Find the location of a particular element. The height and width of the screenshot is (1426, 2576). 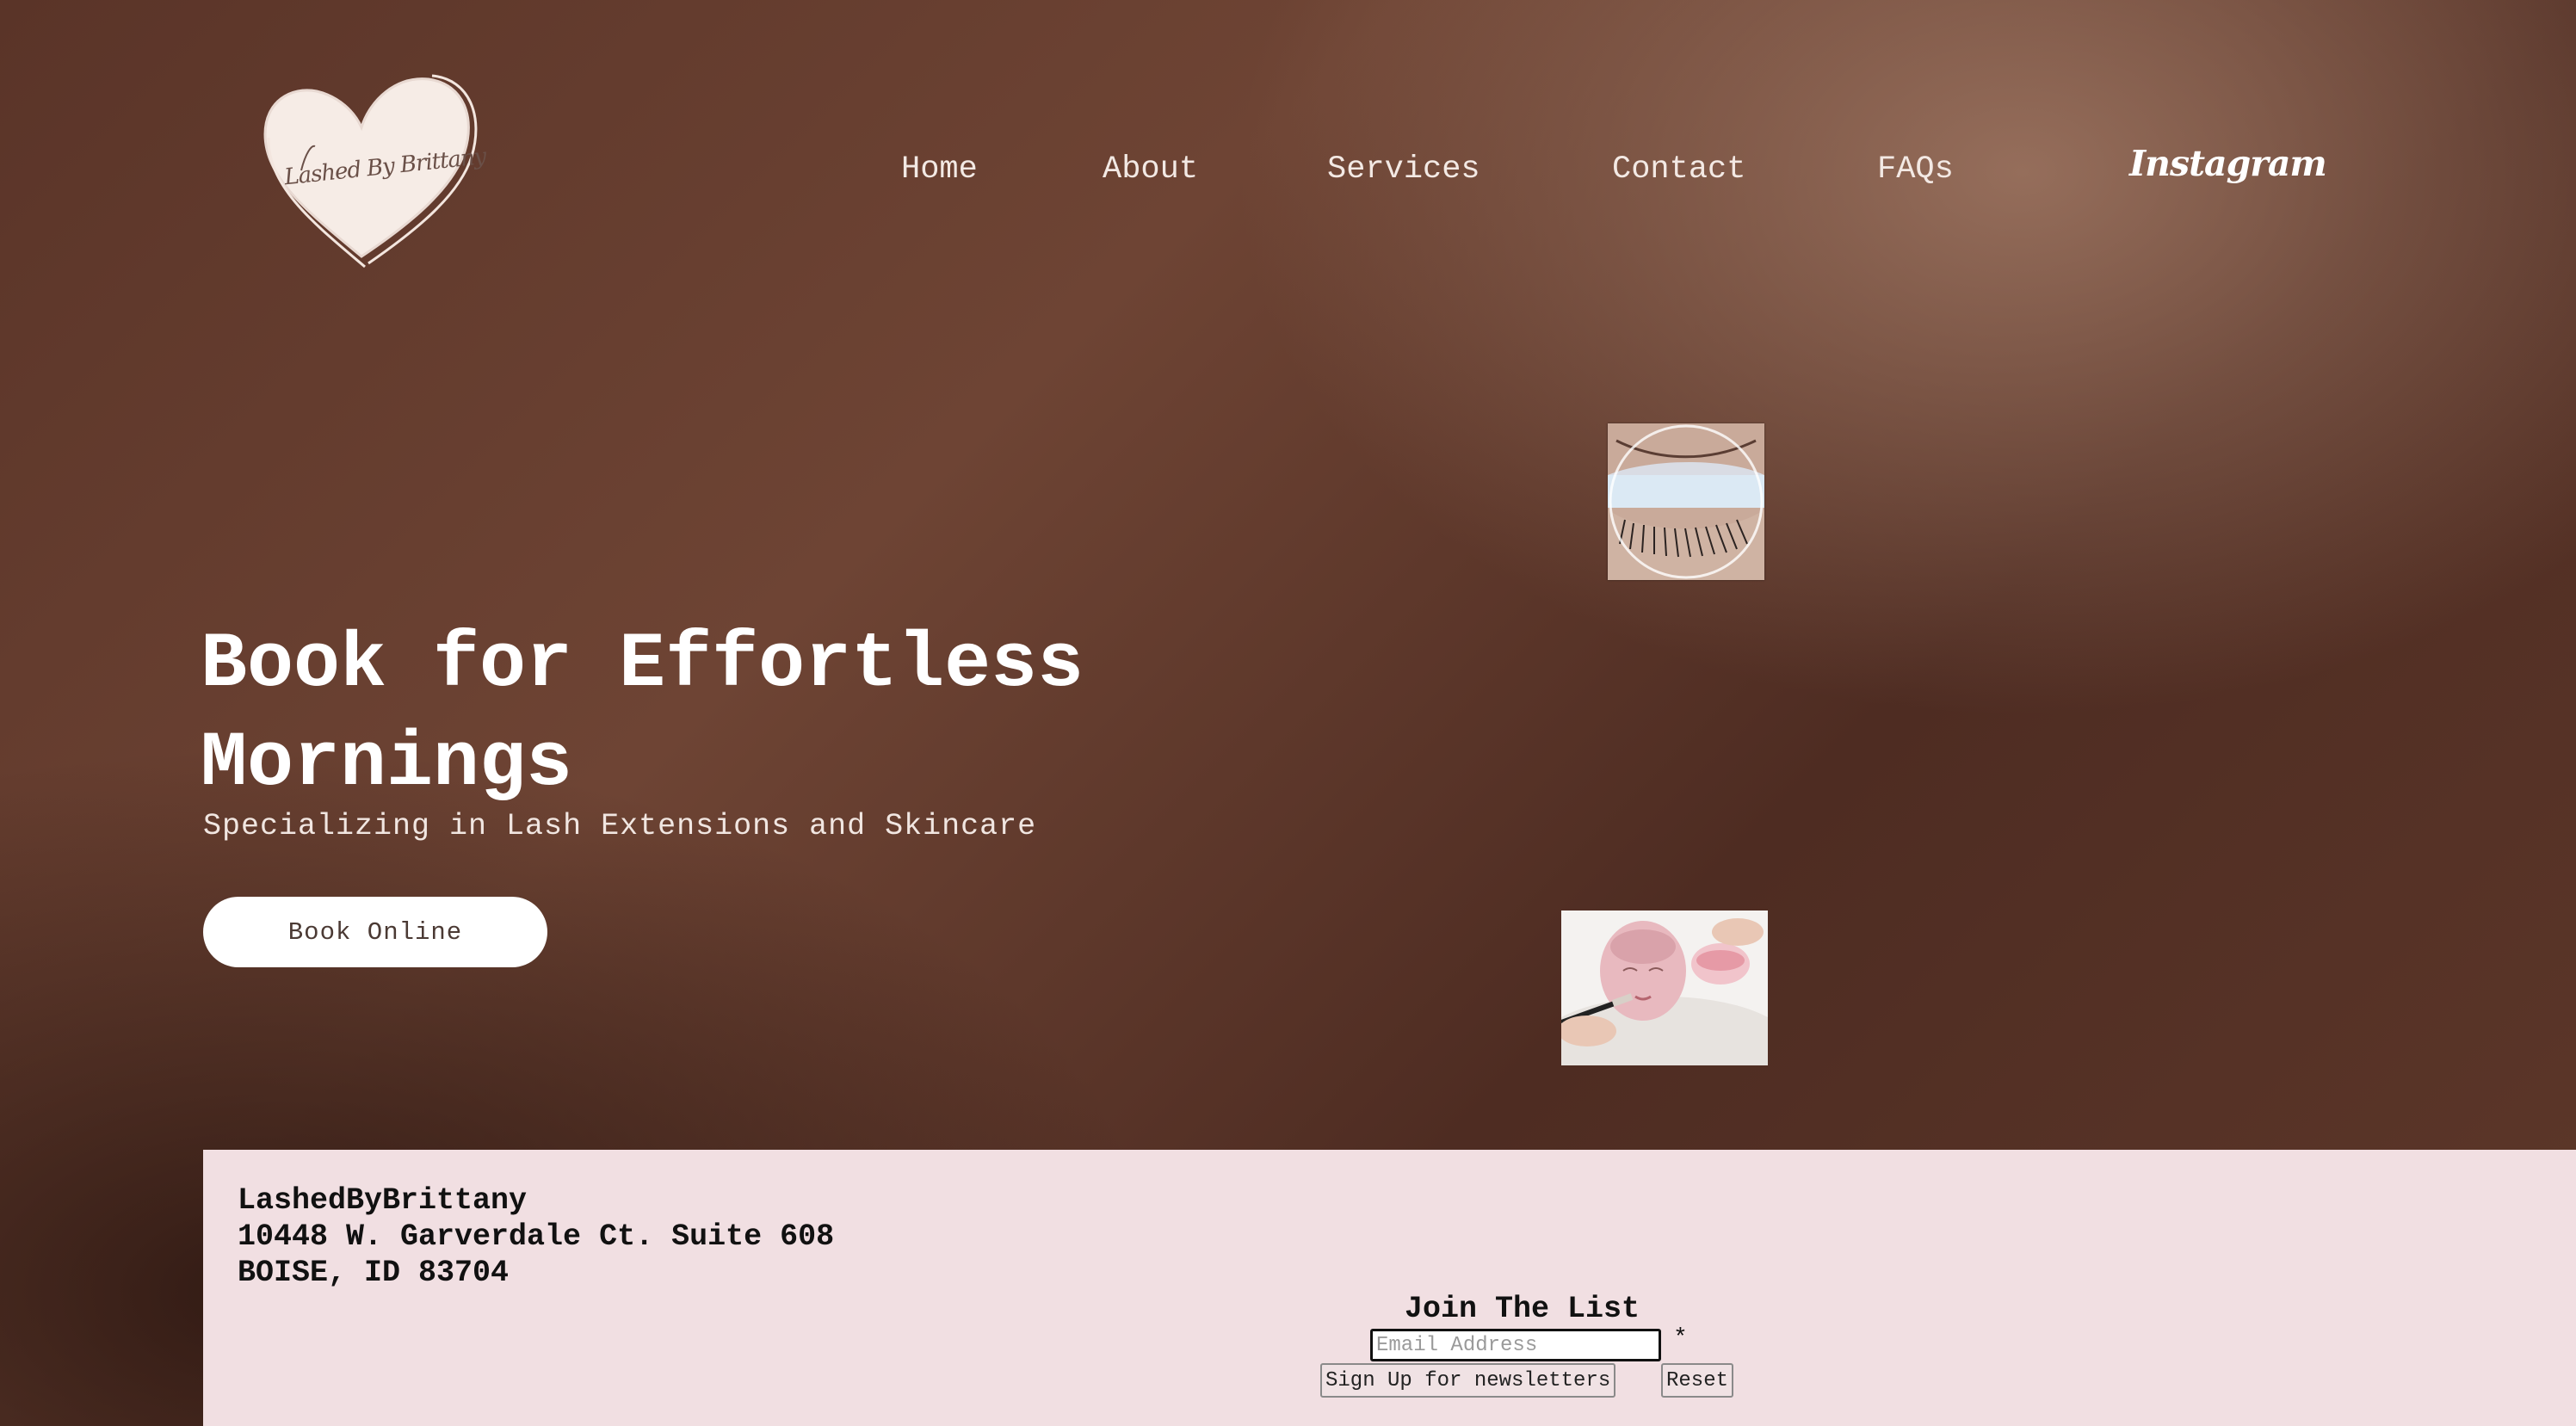

business-name: LashedByBrittany is located at coordinates (383, 1200).